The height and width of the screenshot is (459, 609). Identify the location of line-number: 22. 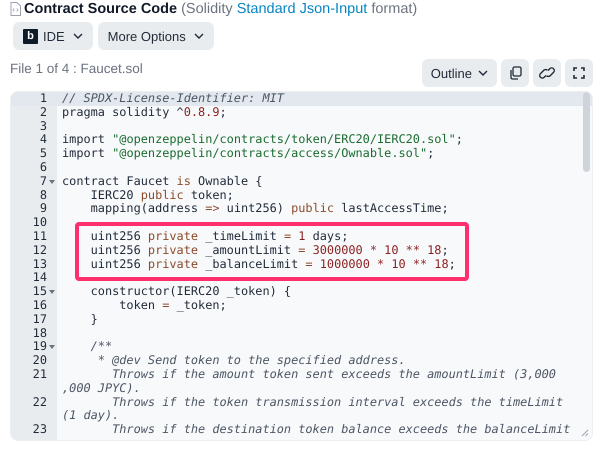
(39, 403).